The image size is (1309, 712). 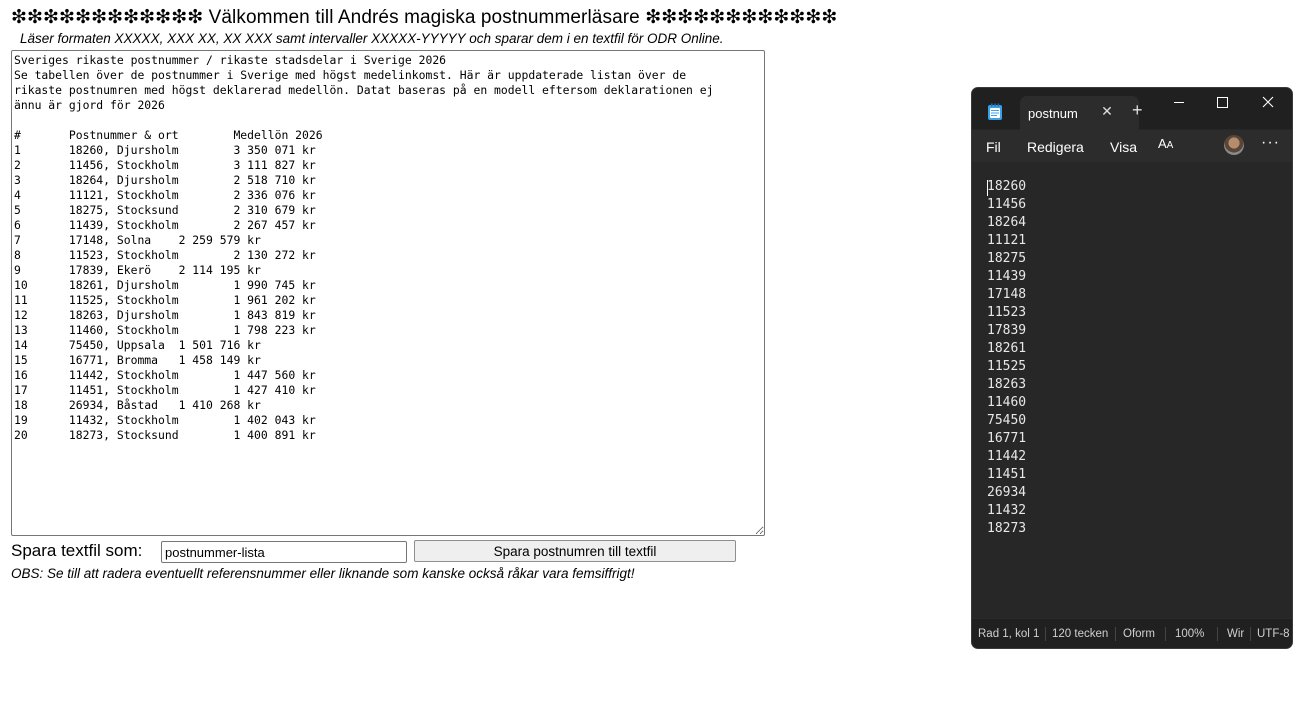 What do you see at coordinates (1007, 402) in the screenshot?
I see `notepad-line: 11460` at bounding box center [1007, 402].